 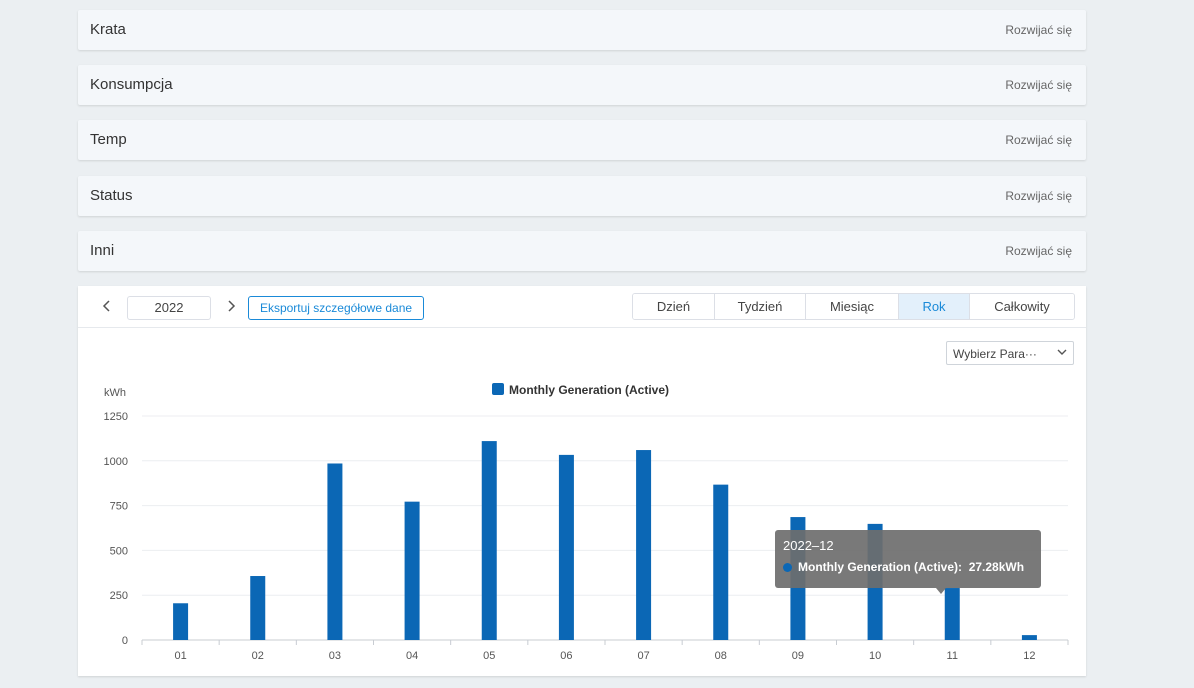 I want to click on x-tick-label: 11, so click(x=952, y=656).